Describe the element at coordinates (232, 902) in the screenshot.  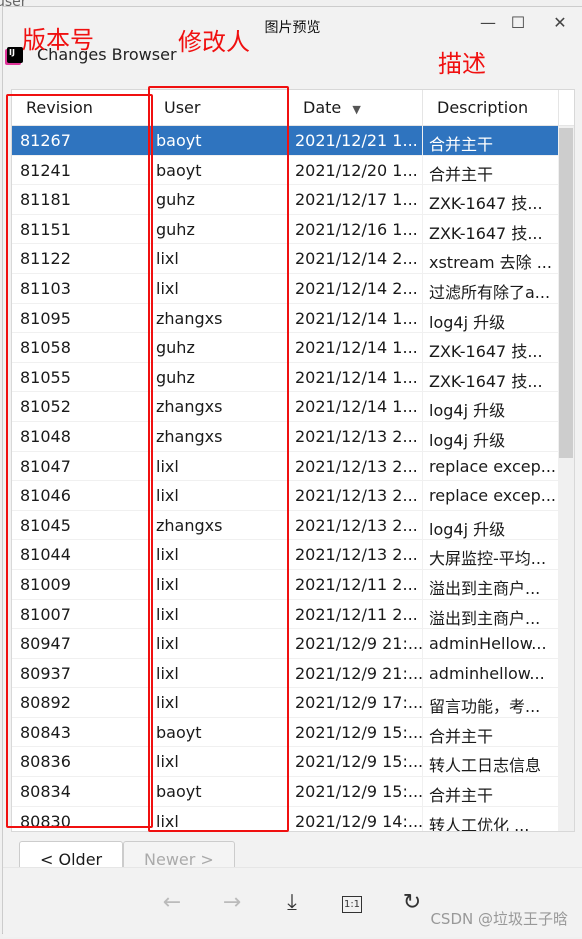
I see `forward-arrow-icon: →` at that location.